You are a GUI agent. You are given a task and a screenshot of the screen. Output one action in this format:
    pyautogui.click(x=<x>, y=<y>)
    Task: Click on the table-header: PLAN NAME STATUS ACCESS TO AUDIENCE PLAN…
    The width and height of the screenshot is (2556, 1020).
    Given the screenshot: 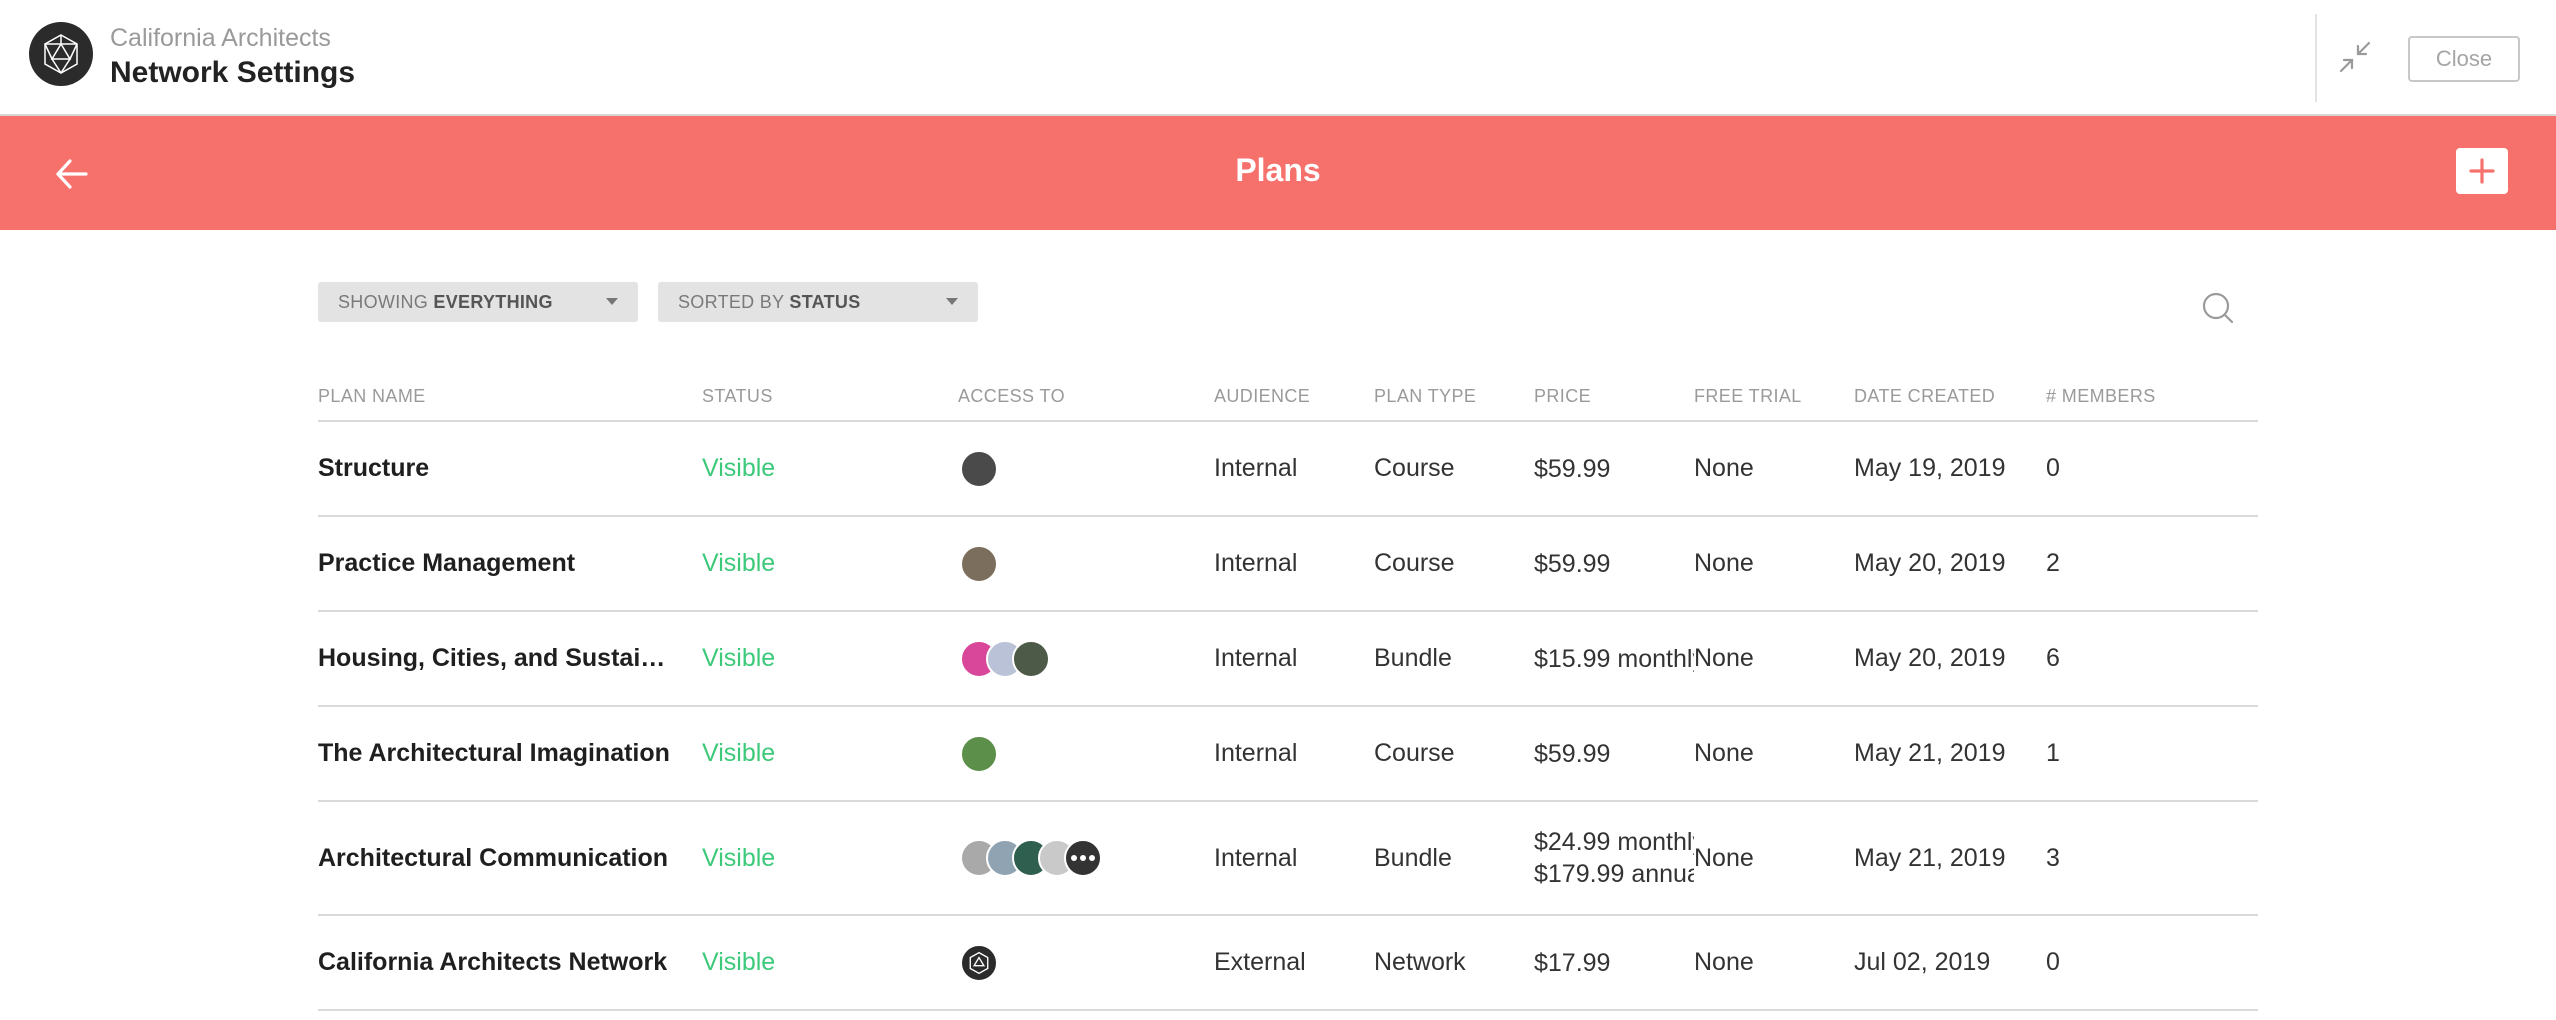 What is the action you would take?
    pyautogui.click(x=1288, y=396)
    